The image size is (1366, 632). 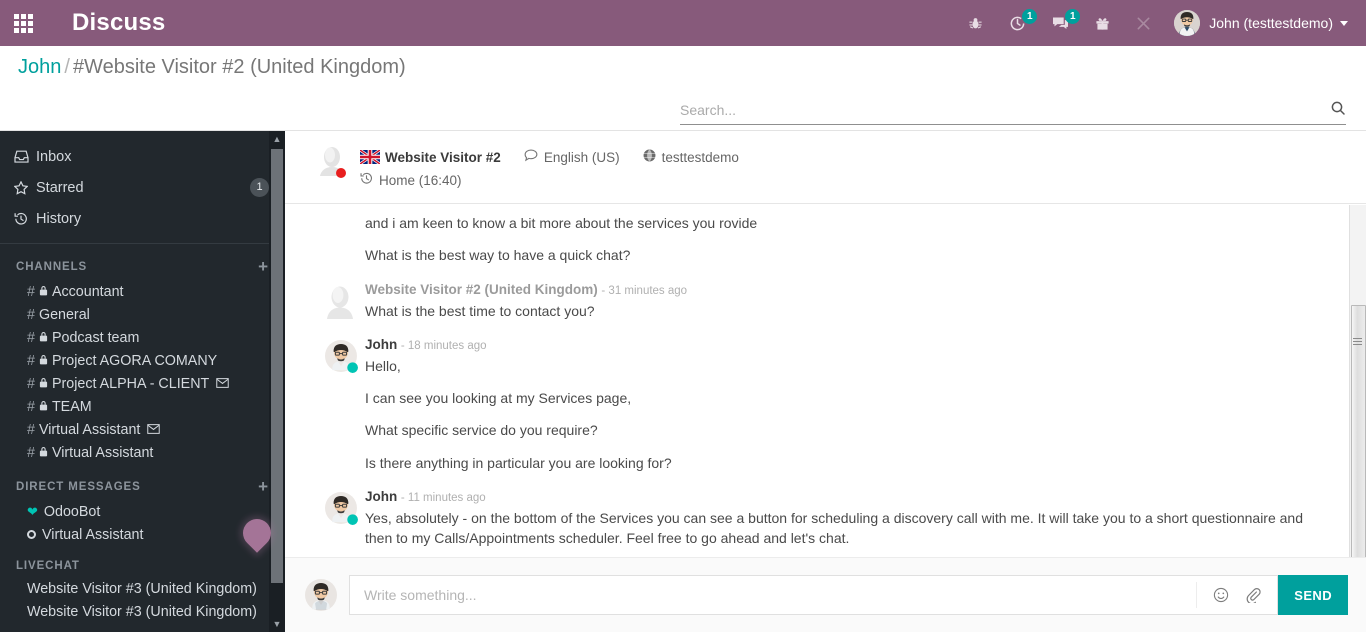 What do you see at coordinates (71, 406) in the screenshot?
I see `channel-label: TEAM` at bounding box center [71, 406].